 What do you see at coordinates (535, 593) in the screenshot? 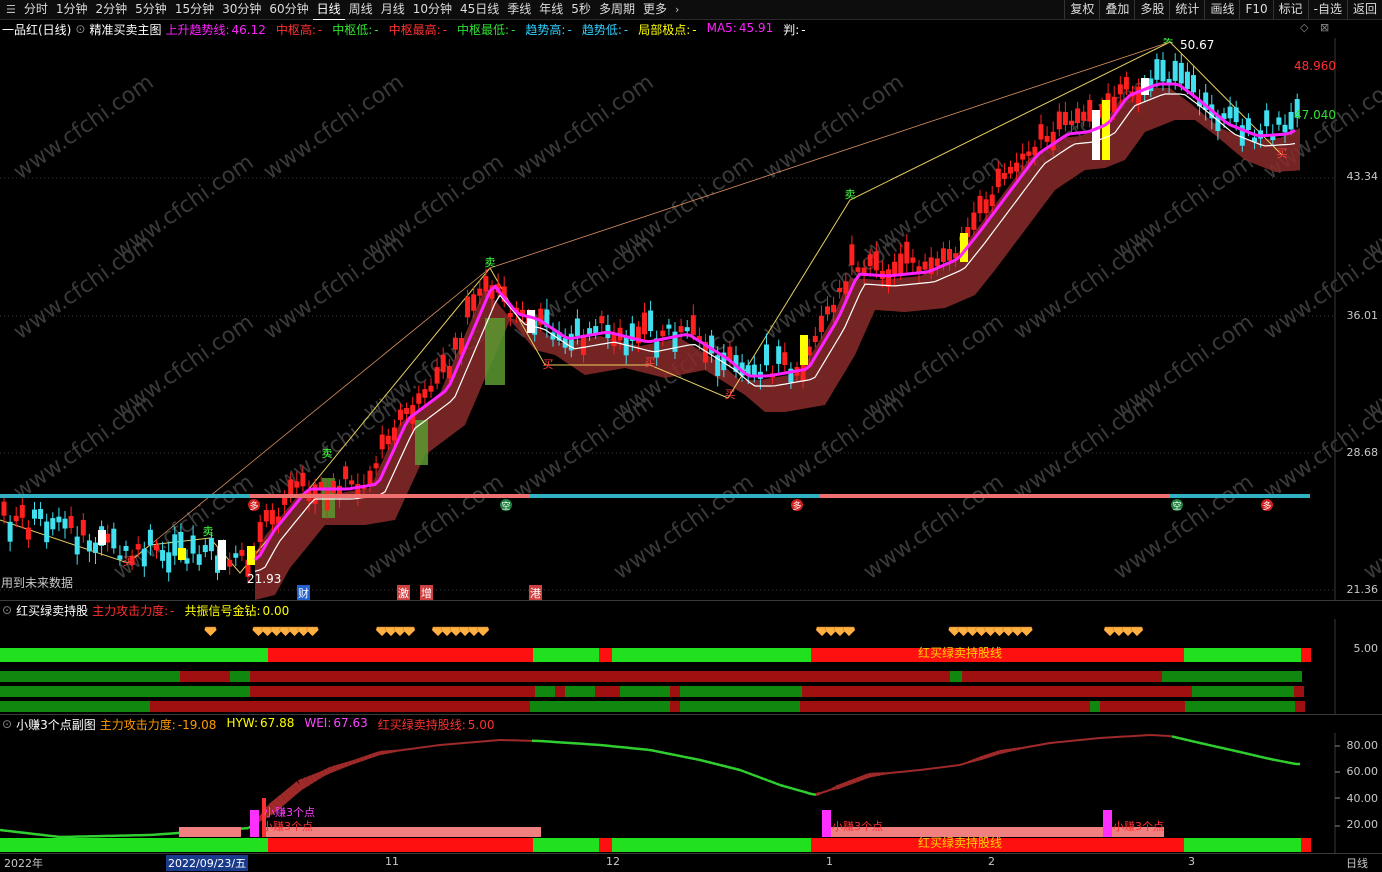
I see `event-tag: 港` at bounding box center [535, 593].